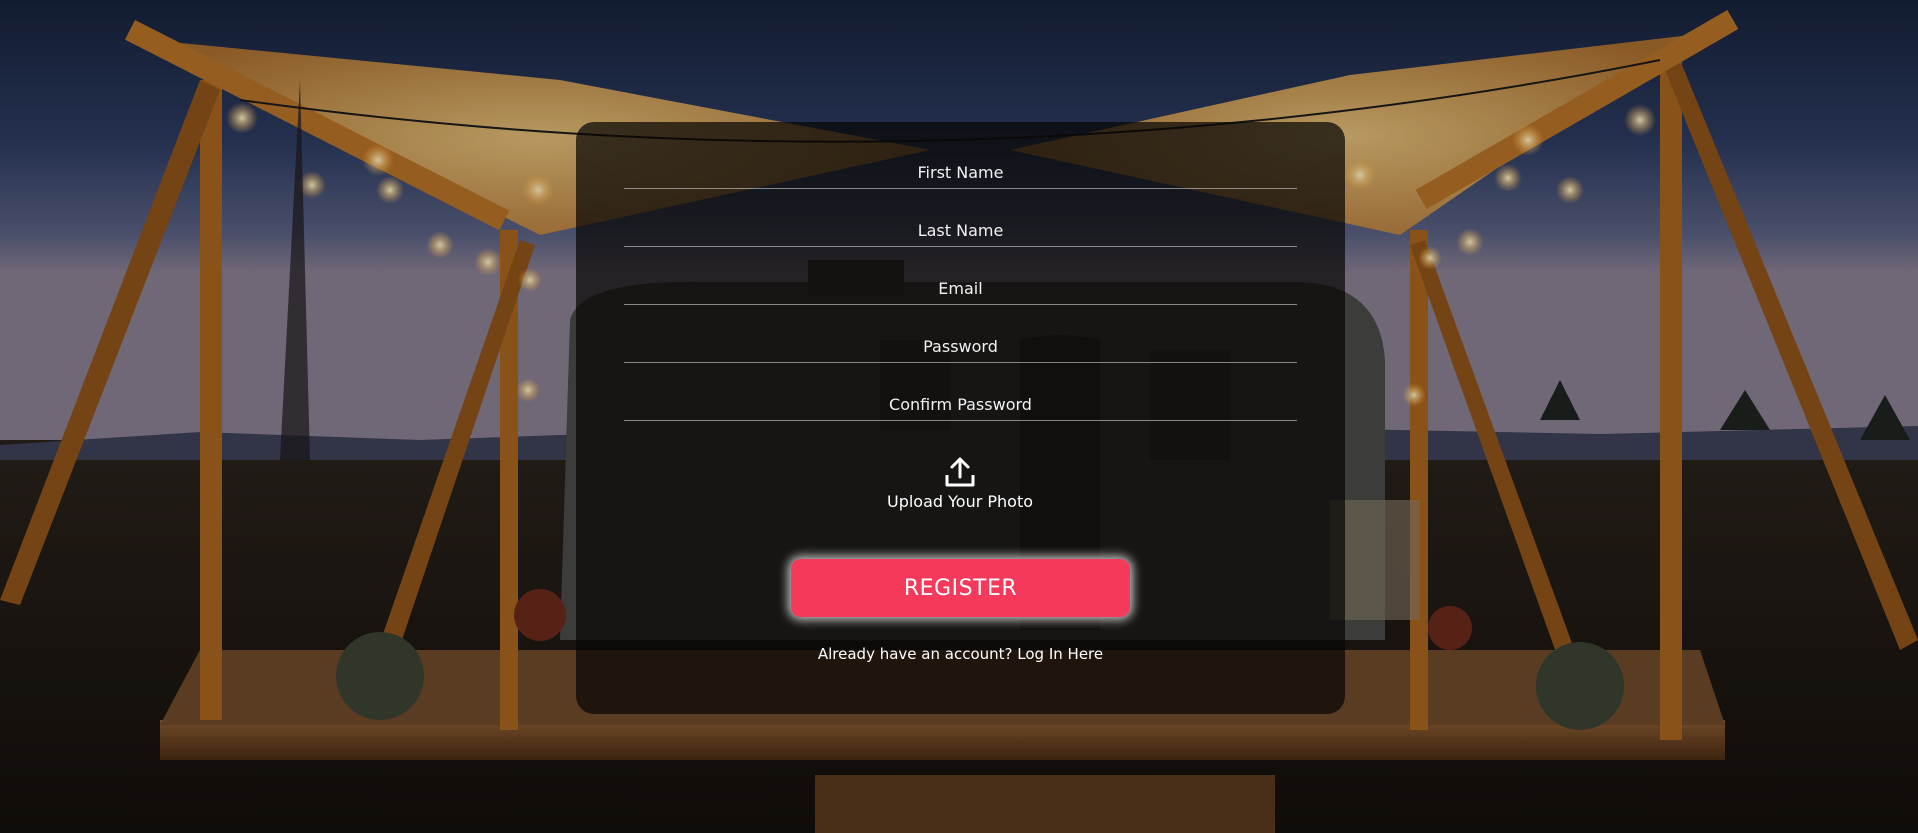 Image resolution: width=1918 pixels, height=833 pixels. I want to click on last-name-input, so click(960, 228).